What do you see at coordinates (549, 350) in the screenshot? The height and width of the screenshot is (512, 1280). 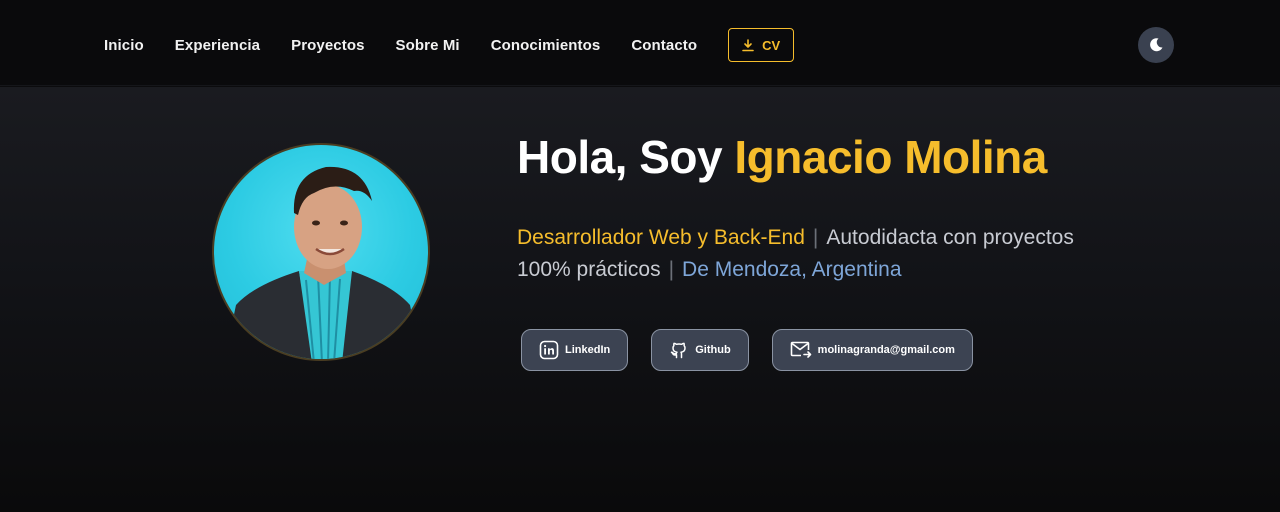 I see `linkedin-icon` at bounding box center [549, 350].